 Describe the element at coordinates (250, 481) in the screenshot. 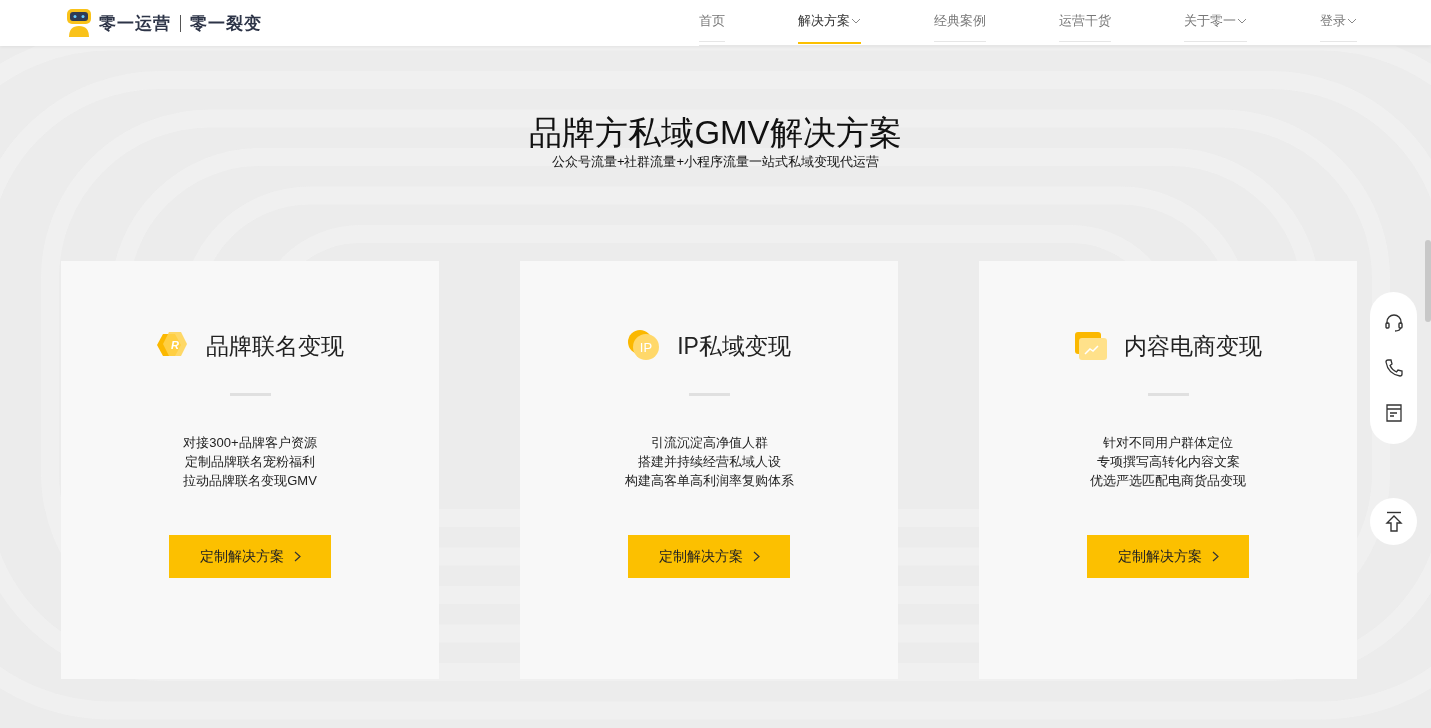

I see `card-description: 拉动品牌联名变现GMV` at that location.